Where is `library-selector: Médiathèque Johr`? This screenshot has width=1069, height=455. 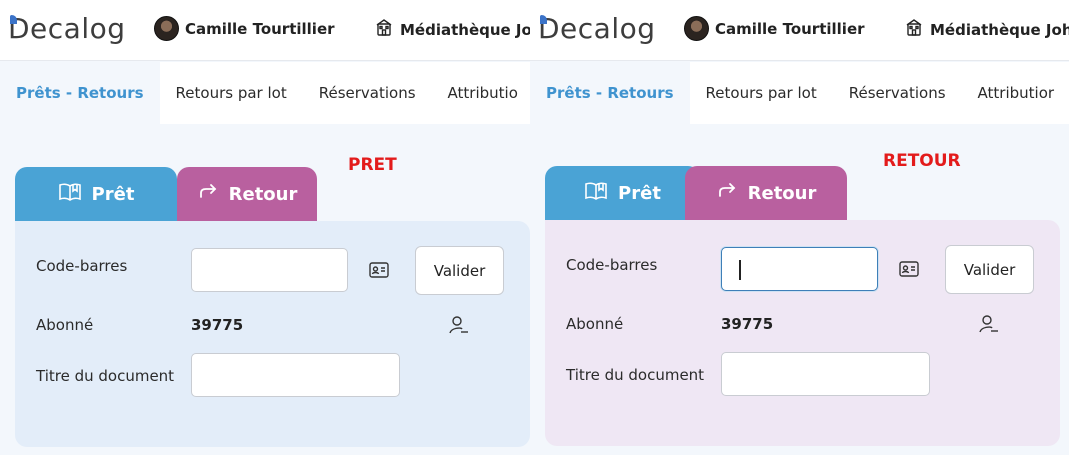 library-selector: Médiathèque Johr is located at coordinates (986, 30).